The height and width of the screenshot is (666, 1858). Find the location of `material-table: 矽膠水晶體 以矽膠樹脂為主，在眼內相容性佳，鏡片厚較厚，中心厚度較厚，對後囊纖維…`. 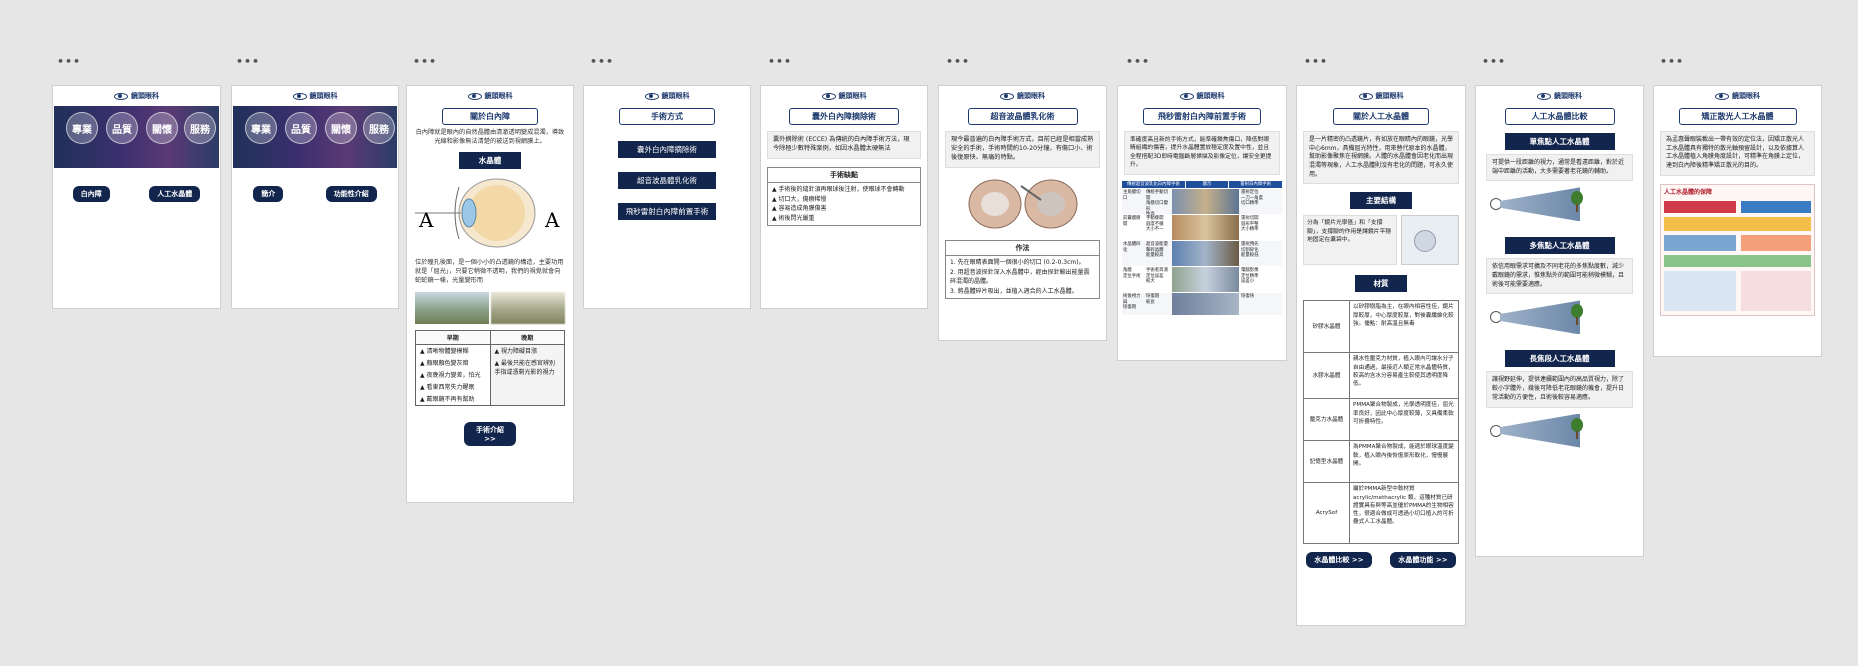

material-table: 矽膠水晶體 以矽膠樹脂為主，在眼內相容性佳，鏡片厚較厚，中心厚度較厚，對後囊纖維… is located at coordinates (1381, 422).